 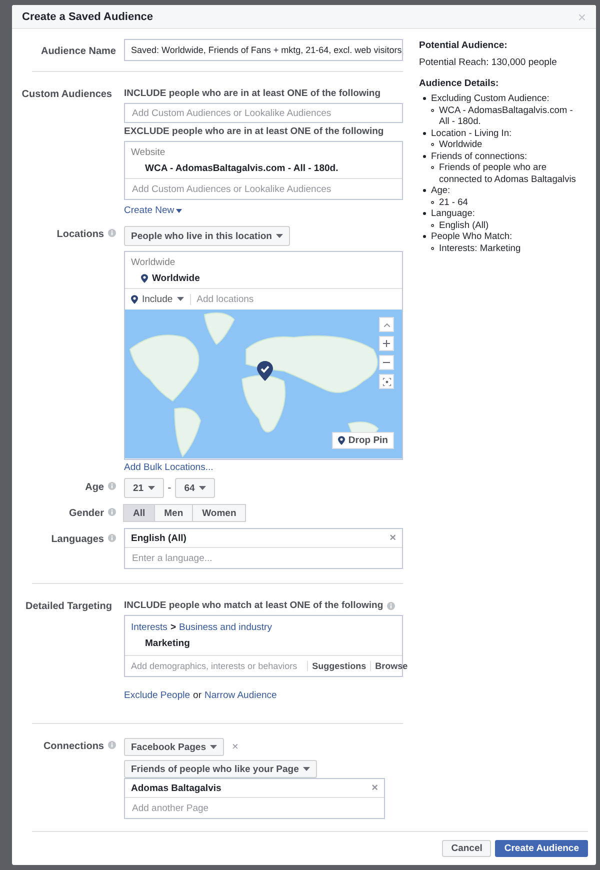 I want to click on zoom-in-button, so click(x=386, y=343).